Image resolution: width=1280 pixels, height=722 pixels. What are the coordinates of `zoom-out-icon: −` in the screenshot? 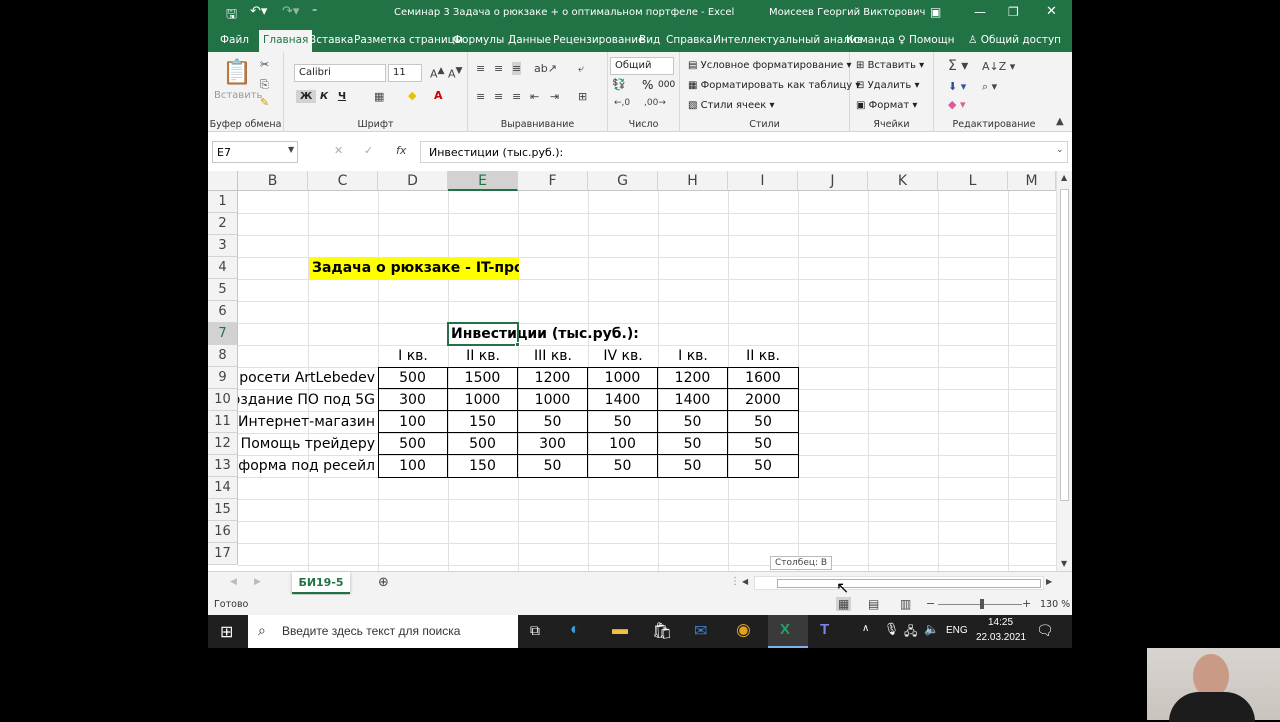 It's located at (930, 603).